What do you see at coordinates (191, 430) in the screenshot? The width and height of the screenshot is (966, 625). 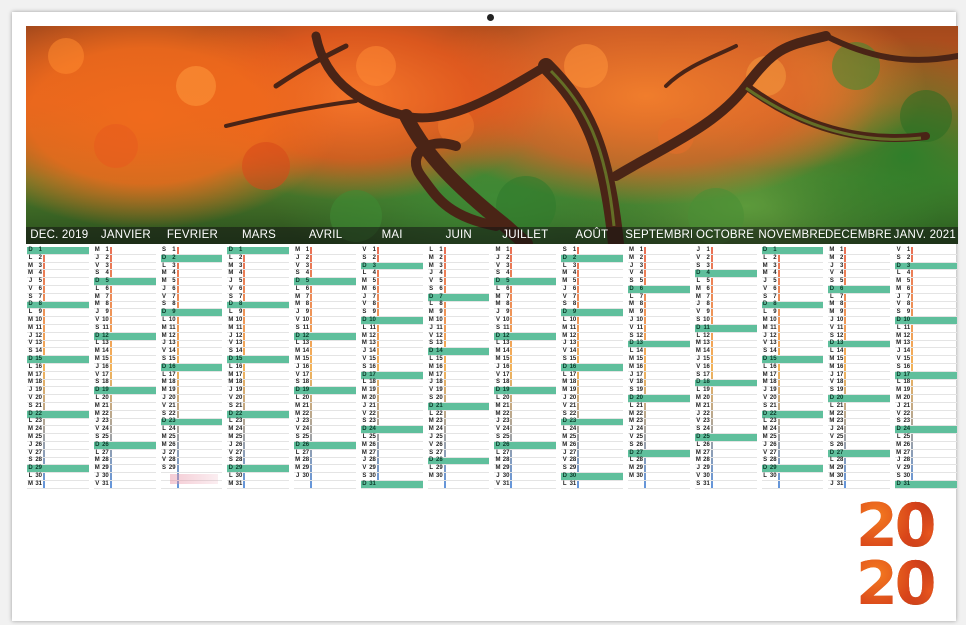 I see `day-row: L 24` at bounding box center [191, 430].